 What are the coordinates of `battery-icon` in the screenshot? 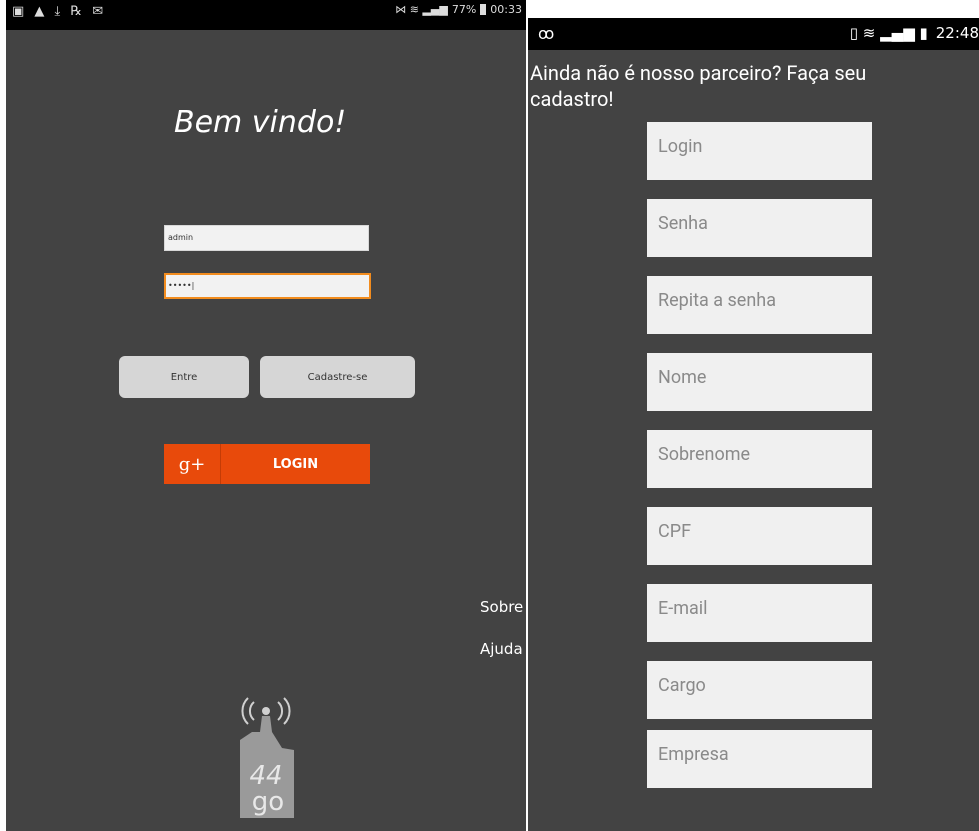 It's located at (483, 9).